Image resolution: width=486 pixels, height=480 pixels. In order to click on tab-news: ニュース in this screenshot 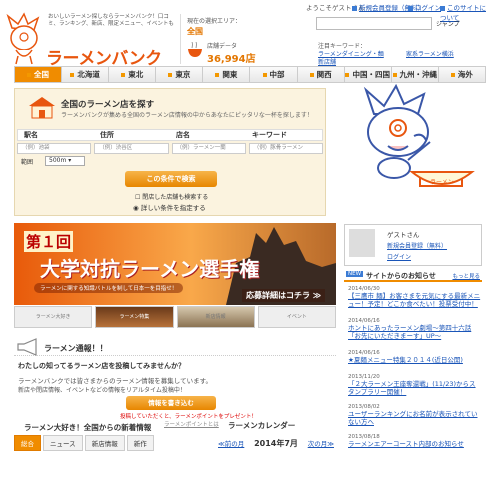, I will do `click(63, 443)`.